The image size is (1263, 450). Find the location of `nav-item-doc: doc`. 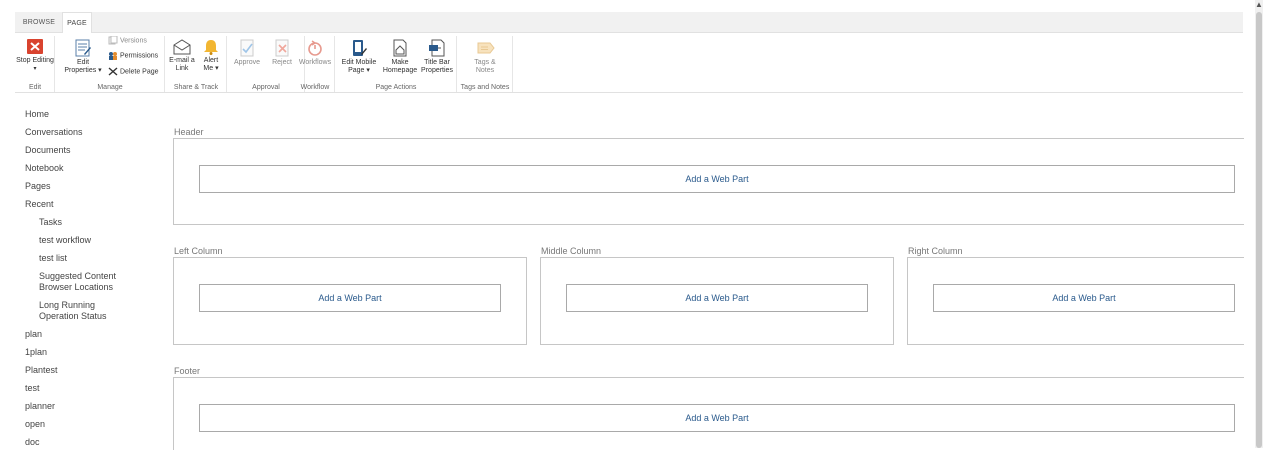

nav-item-doc: doc is located at coordinates (32, 442).